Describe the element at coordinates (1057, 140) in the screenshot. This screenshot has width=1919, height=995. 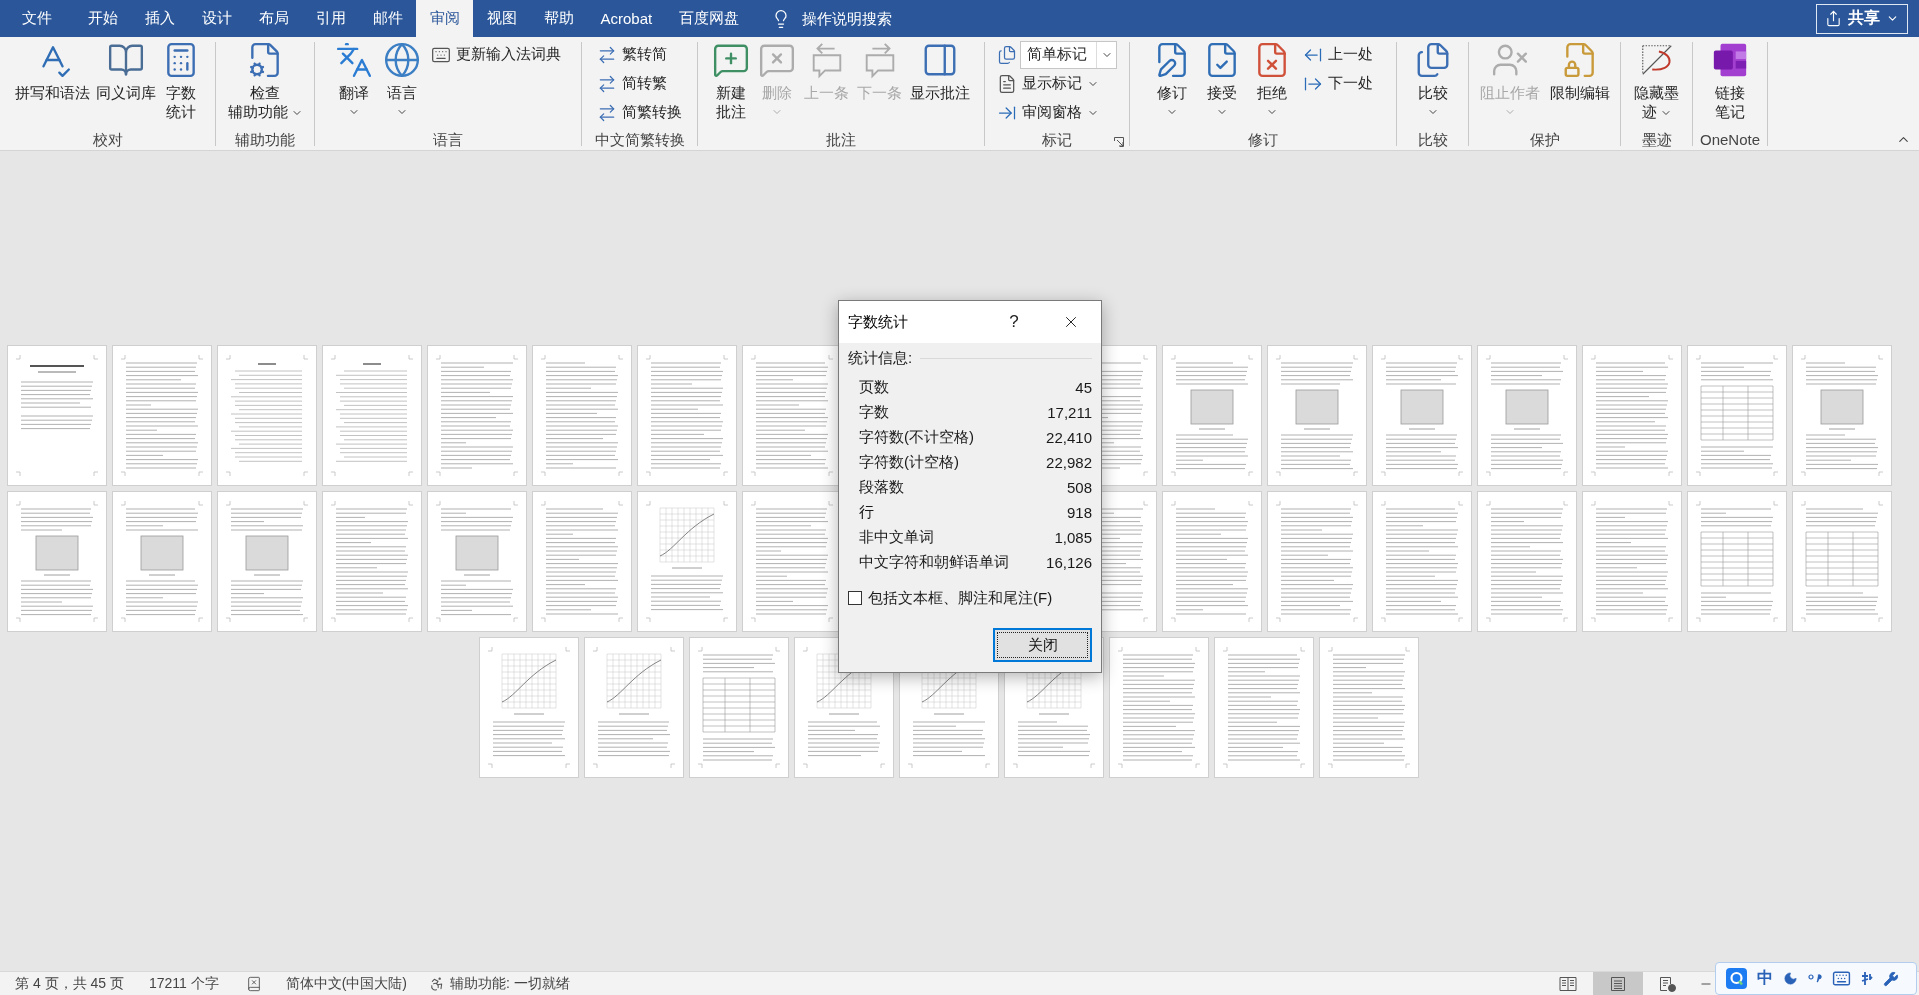
I see `group-label: 标记` at that location.